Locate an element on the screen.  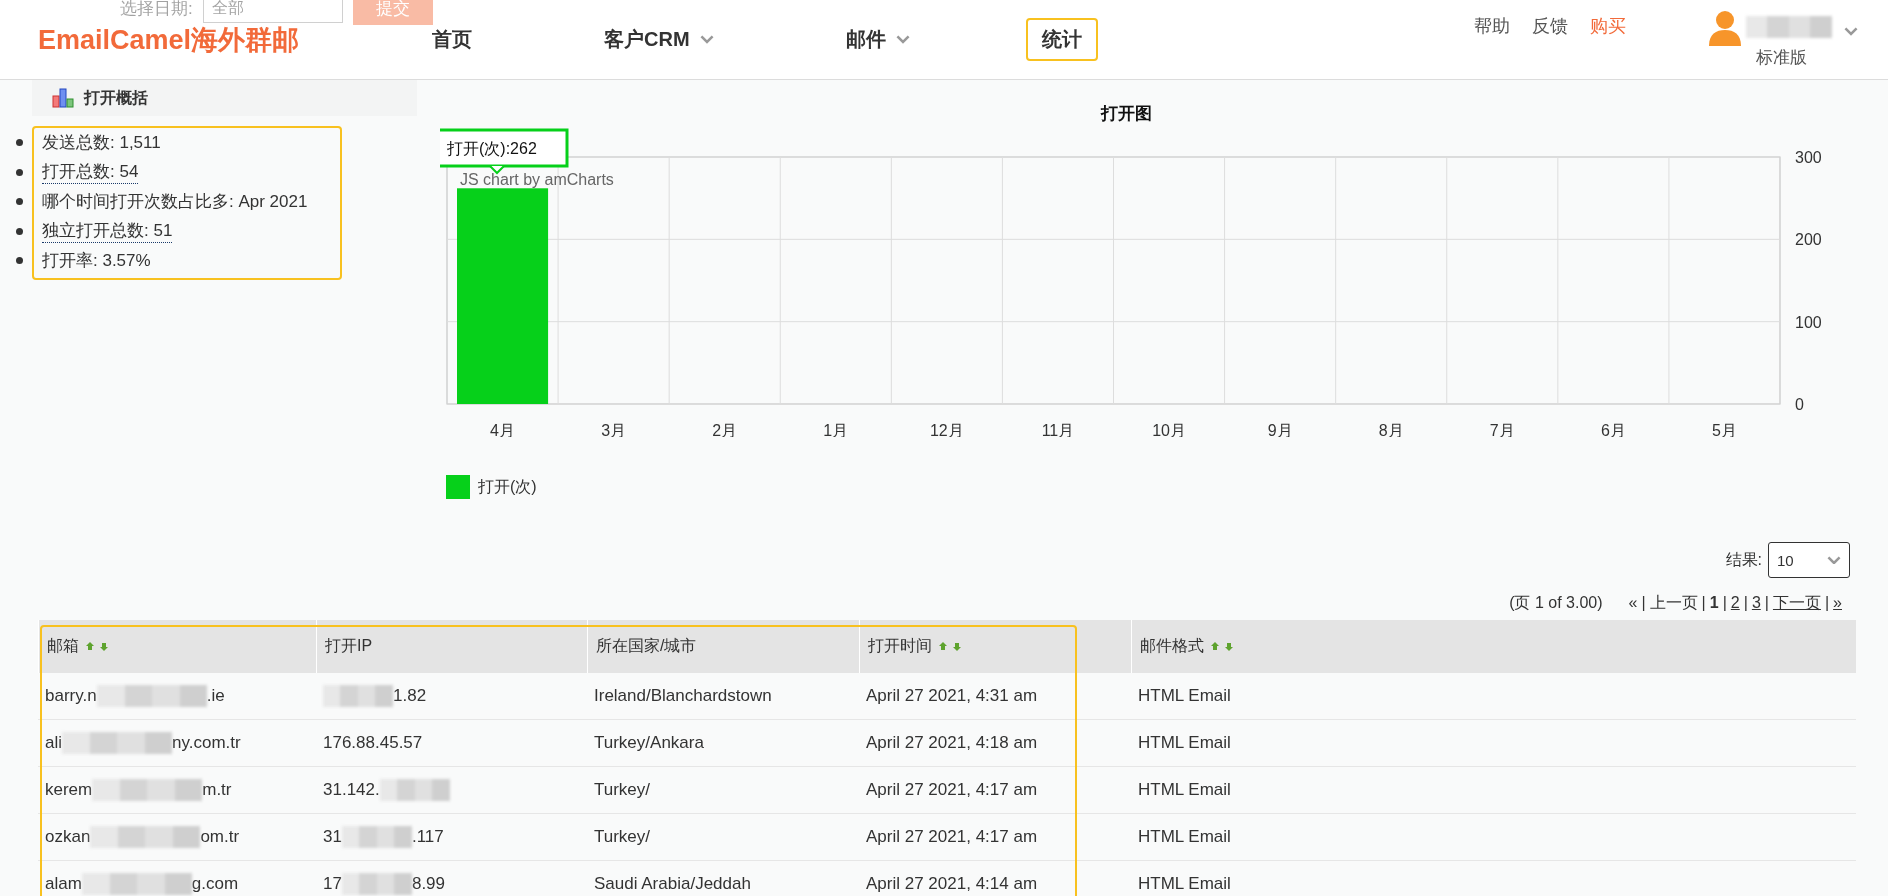
table-cell-text: 176.88.45.57 is located at coordinates (373, 743).